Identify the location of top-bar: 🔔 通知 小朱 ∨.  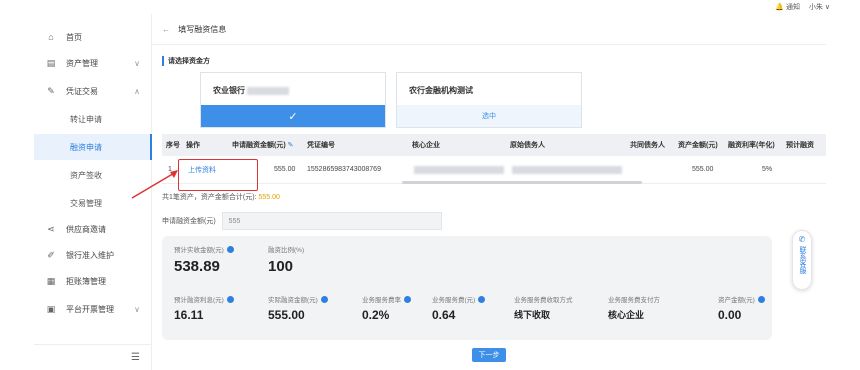
(430, 7).